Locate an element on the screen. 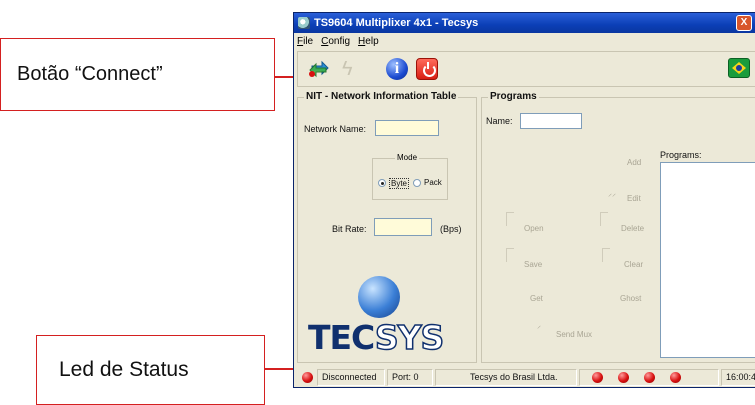  status-led-icon is located at coordinates (307, 377).